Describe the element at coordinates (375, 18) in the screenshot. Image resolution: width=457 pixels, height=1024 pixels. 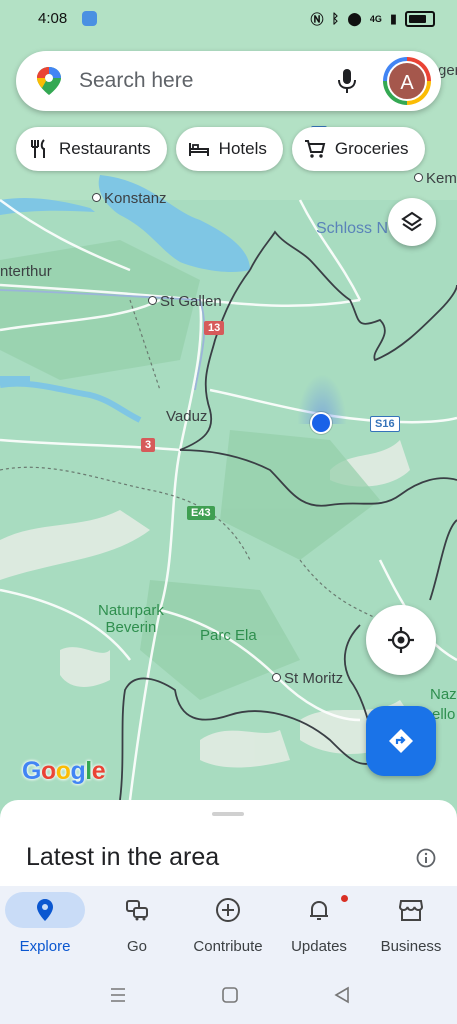
I see `network-type: 4G` at that location.